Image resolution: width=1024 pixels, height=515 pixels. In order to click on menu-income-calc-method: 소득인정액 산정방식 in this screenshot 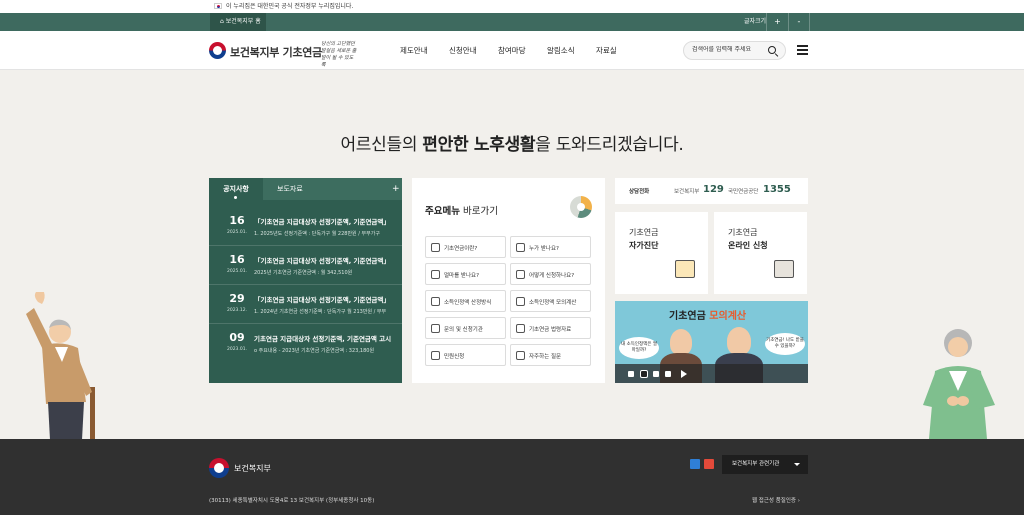, I will do `click(465, 301)`.